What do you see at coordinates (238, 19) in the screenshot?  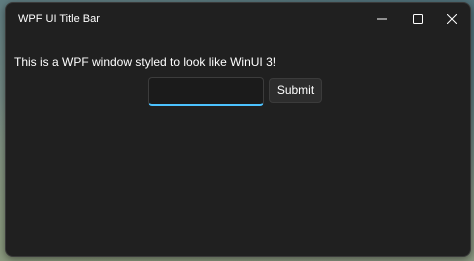 I see `title-bar: WPF UI Title Bar` at bounding box center [238, 19].